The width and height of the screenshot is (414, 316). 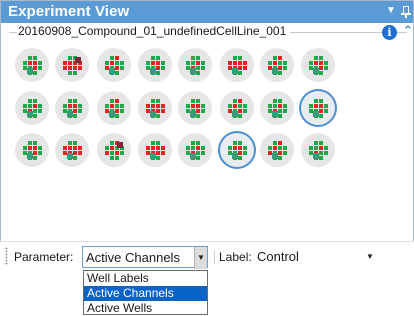 What do you see at coordinates (145, 293) in the screenshot?
I see `option-active-channels: Active Channels` at bounding box center [145, 293].